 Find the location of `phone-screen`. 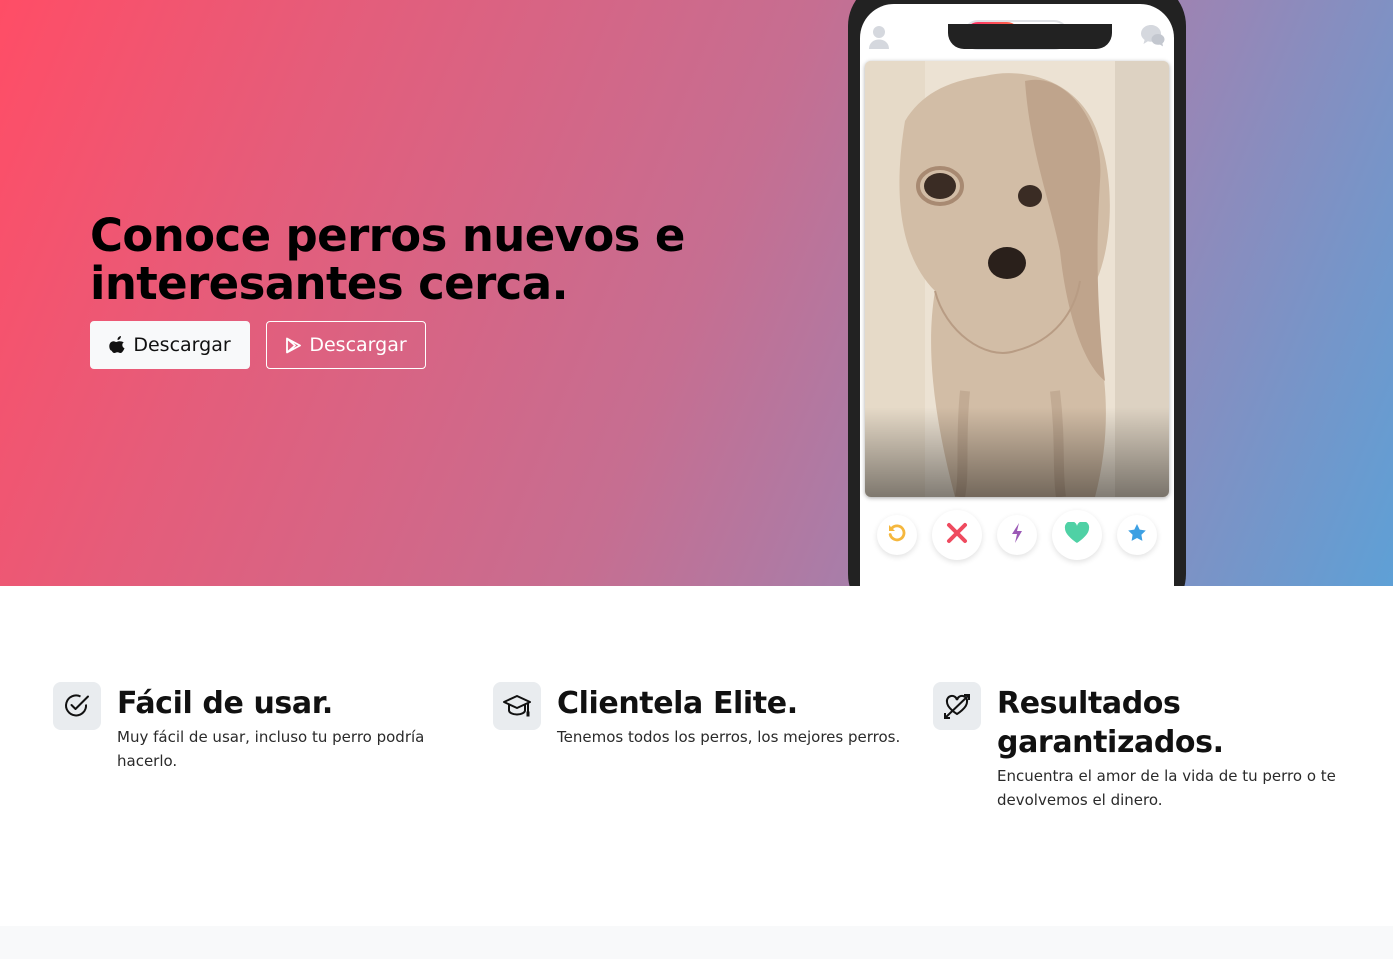

phone-screen is located at coordinates (1017, 295).